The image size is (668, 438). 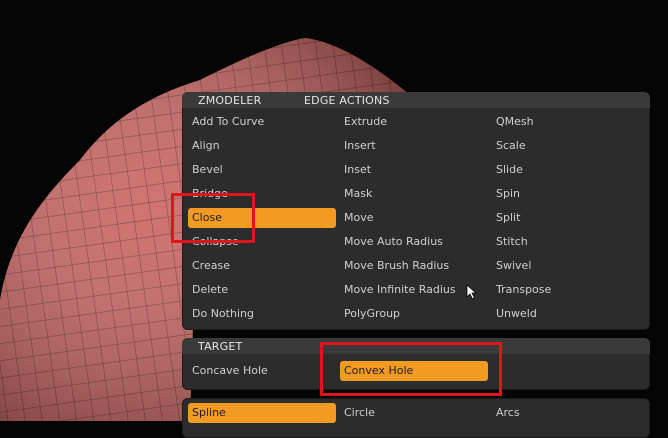 What do you see at coordinates (414, 413) in the screenshot?
I see `modifier-circle: Circle` at bounding box center [414, 413].